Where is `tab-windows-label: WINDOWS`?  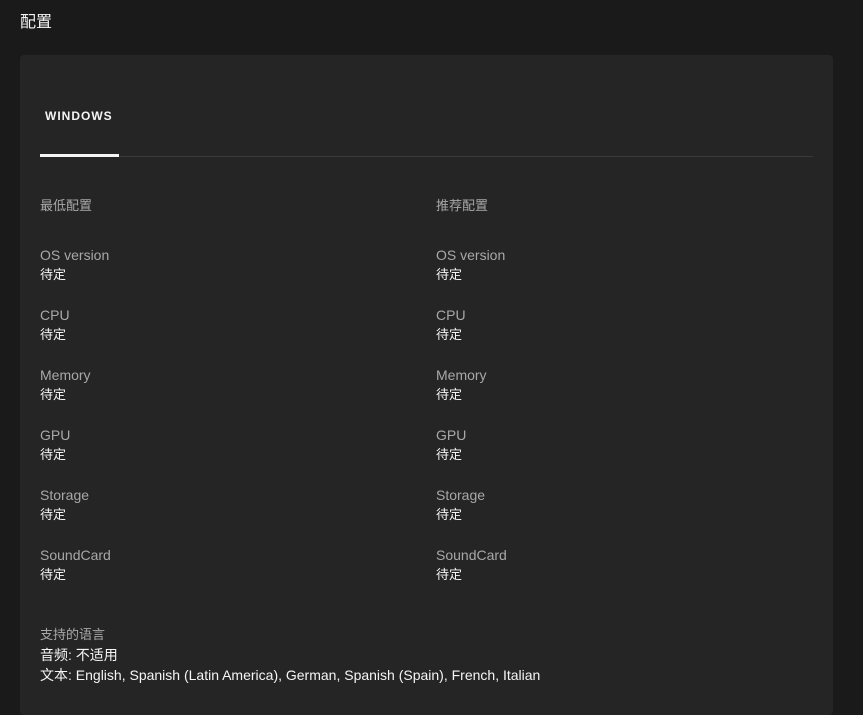 tab-windows-label: WINDOWS is located at coordinates (79, 116).